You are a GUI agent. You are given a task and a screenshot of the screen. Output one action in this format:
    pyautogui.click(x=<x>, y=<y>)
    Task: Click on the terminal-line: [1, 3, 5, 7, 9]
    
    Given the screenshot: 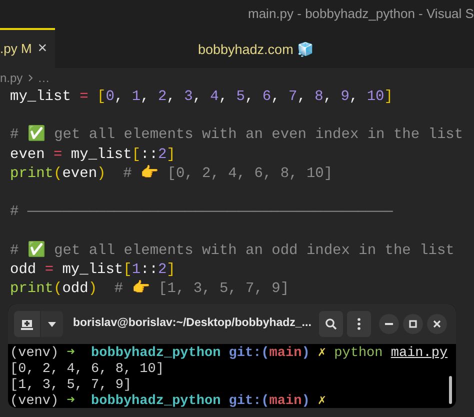 What is the action you would take?
    pyautogui.click(x=71, y=386)
    